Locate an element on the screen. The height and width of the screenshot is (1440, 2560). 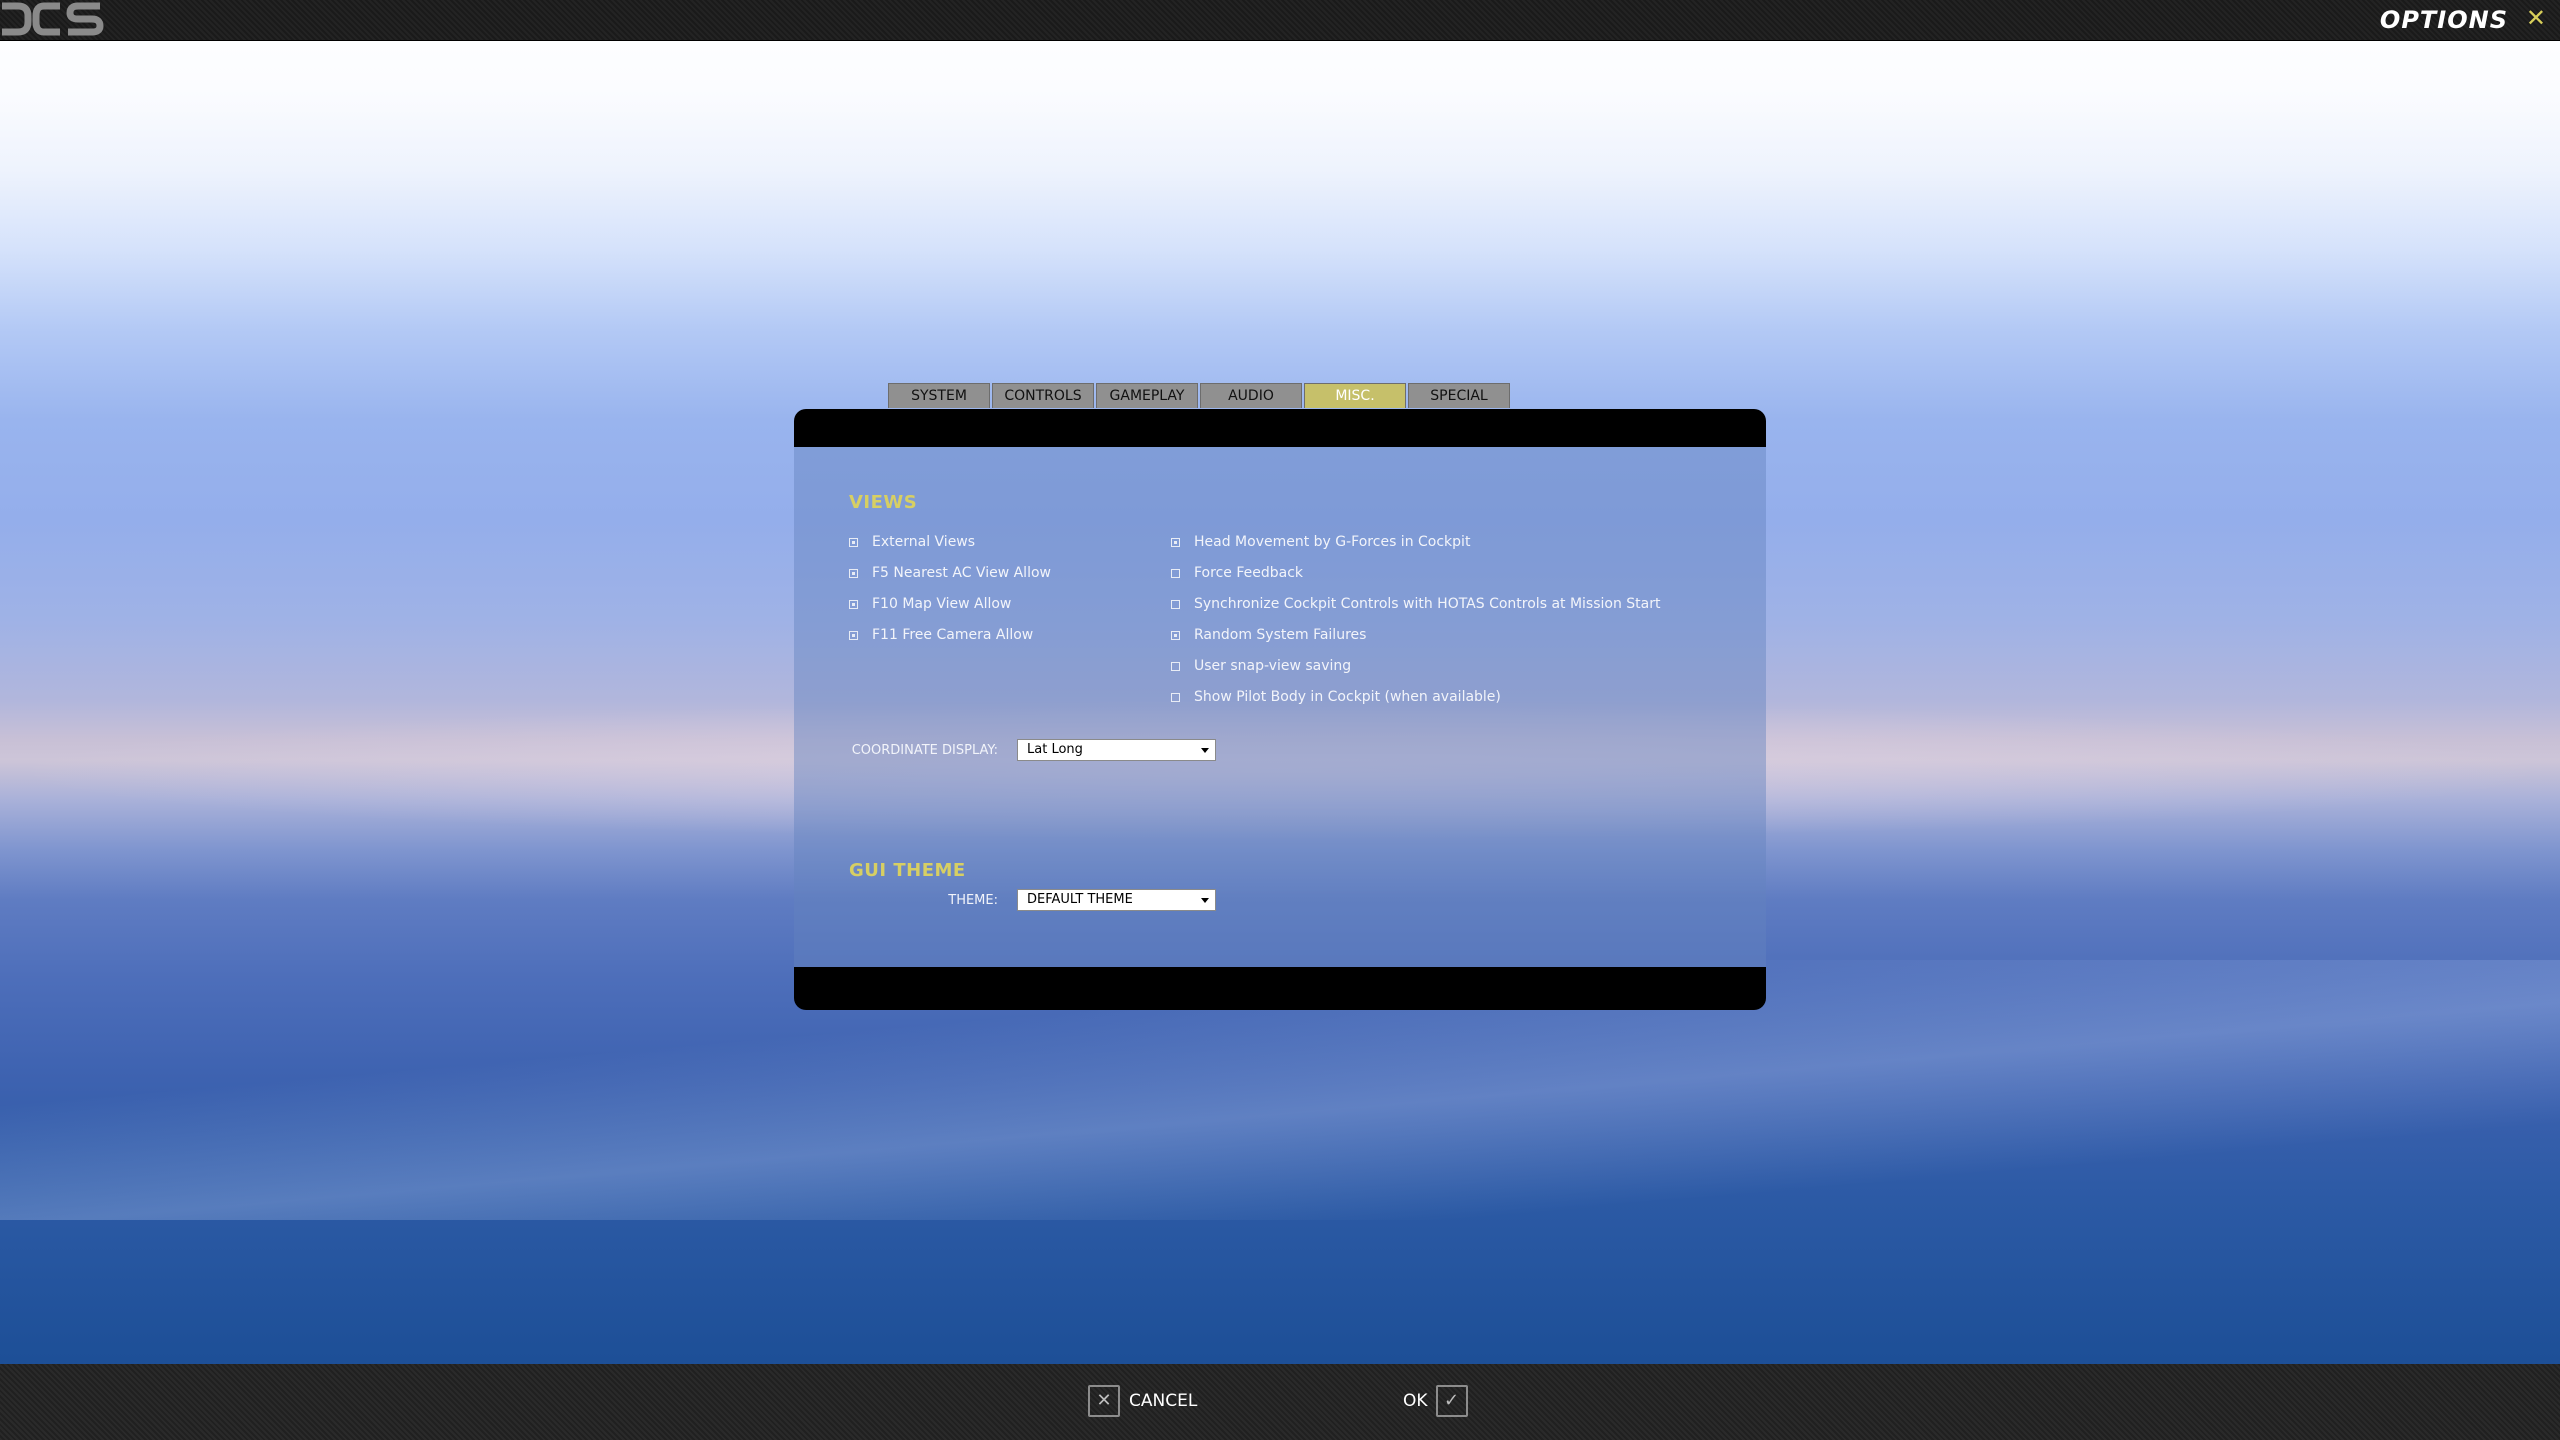
snap-view-saving-checkbox is located at coordinates (1175, 666).